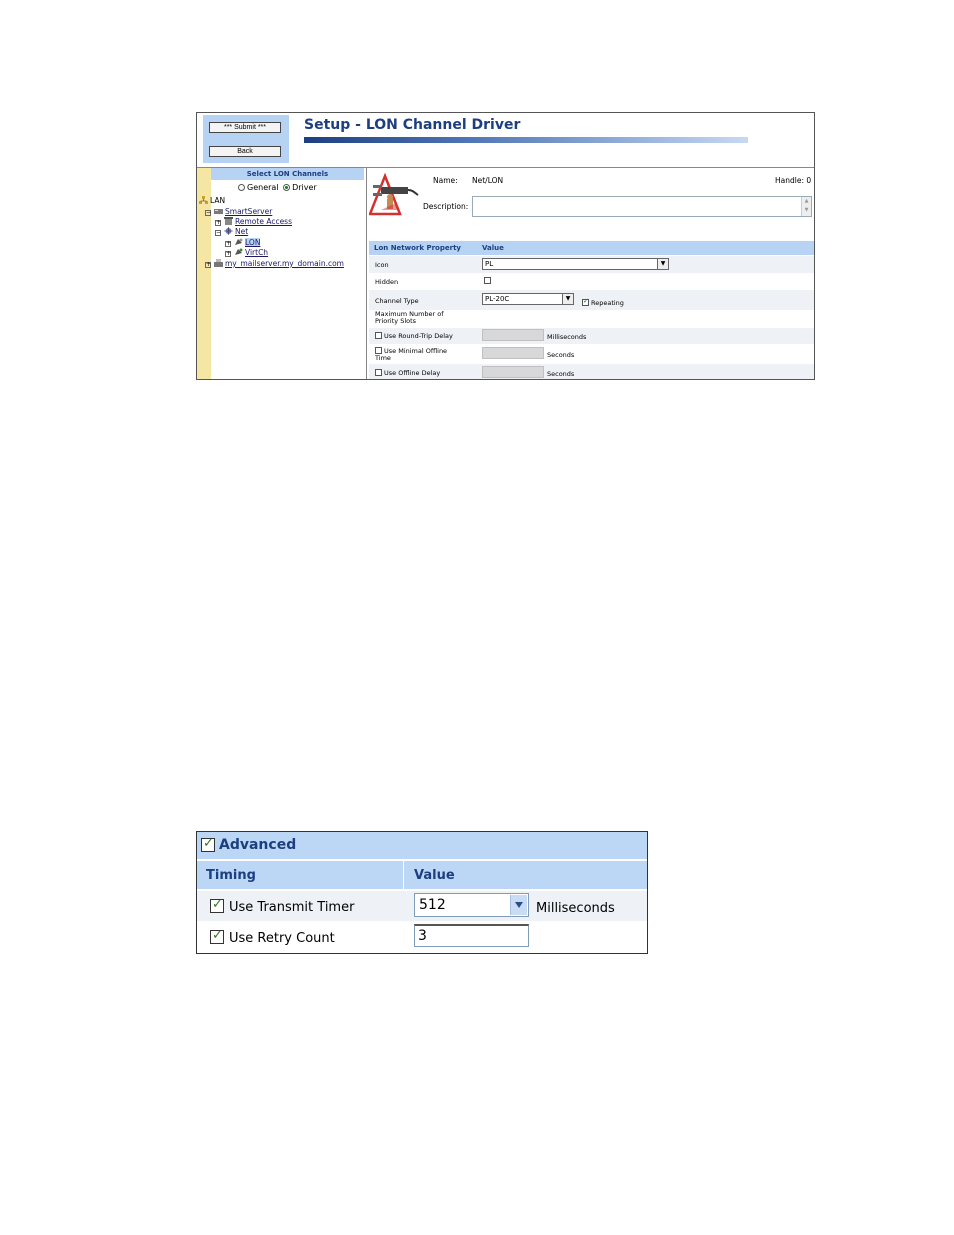  Describe the element at coordinates (403, 875) in the screenshot. I see `header-column-divider` at that location.